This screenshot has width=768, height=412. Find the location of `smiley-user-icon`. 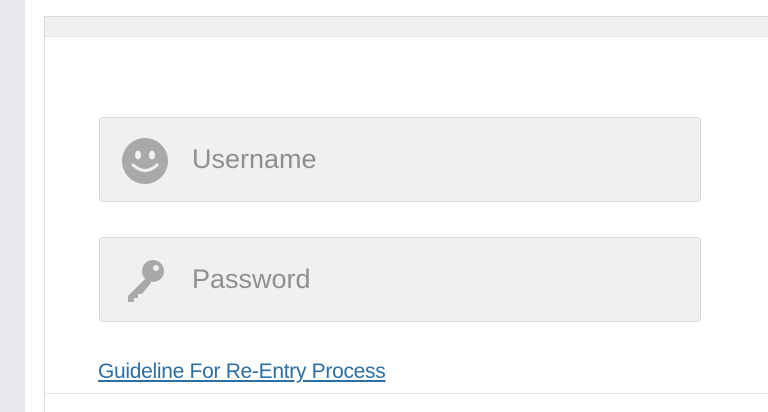

smiley-user-icon is located at coordinates (145, 161).